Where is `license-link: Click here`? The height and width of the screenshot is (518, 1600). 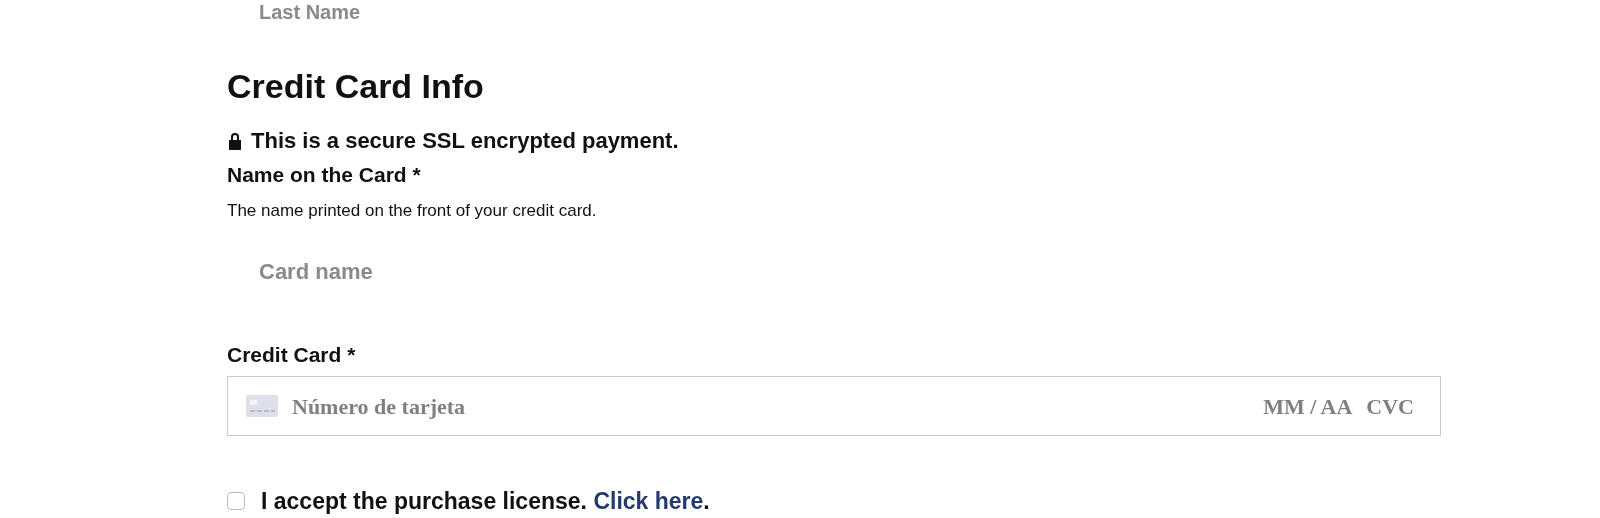 license-link: Click here is located at coordinates (648, 501).